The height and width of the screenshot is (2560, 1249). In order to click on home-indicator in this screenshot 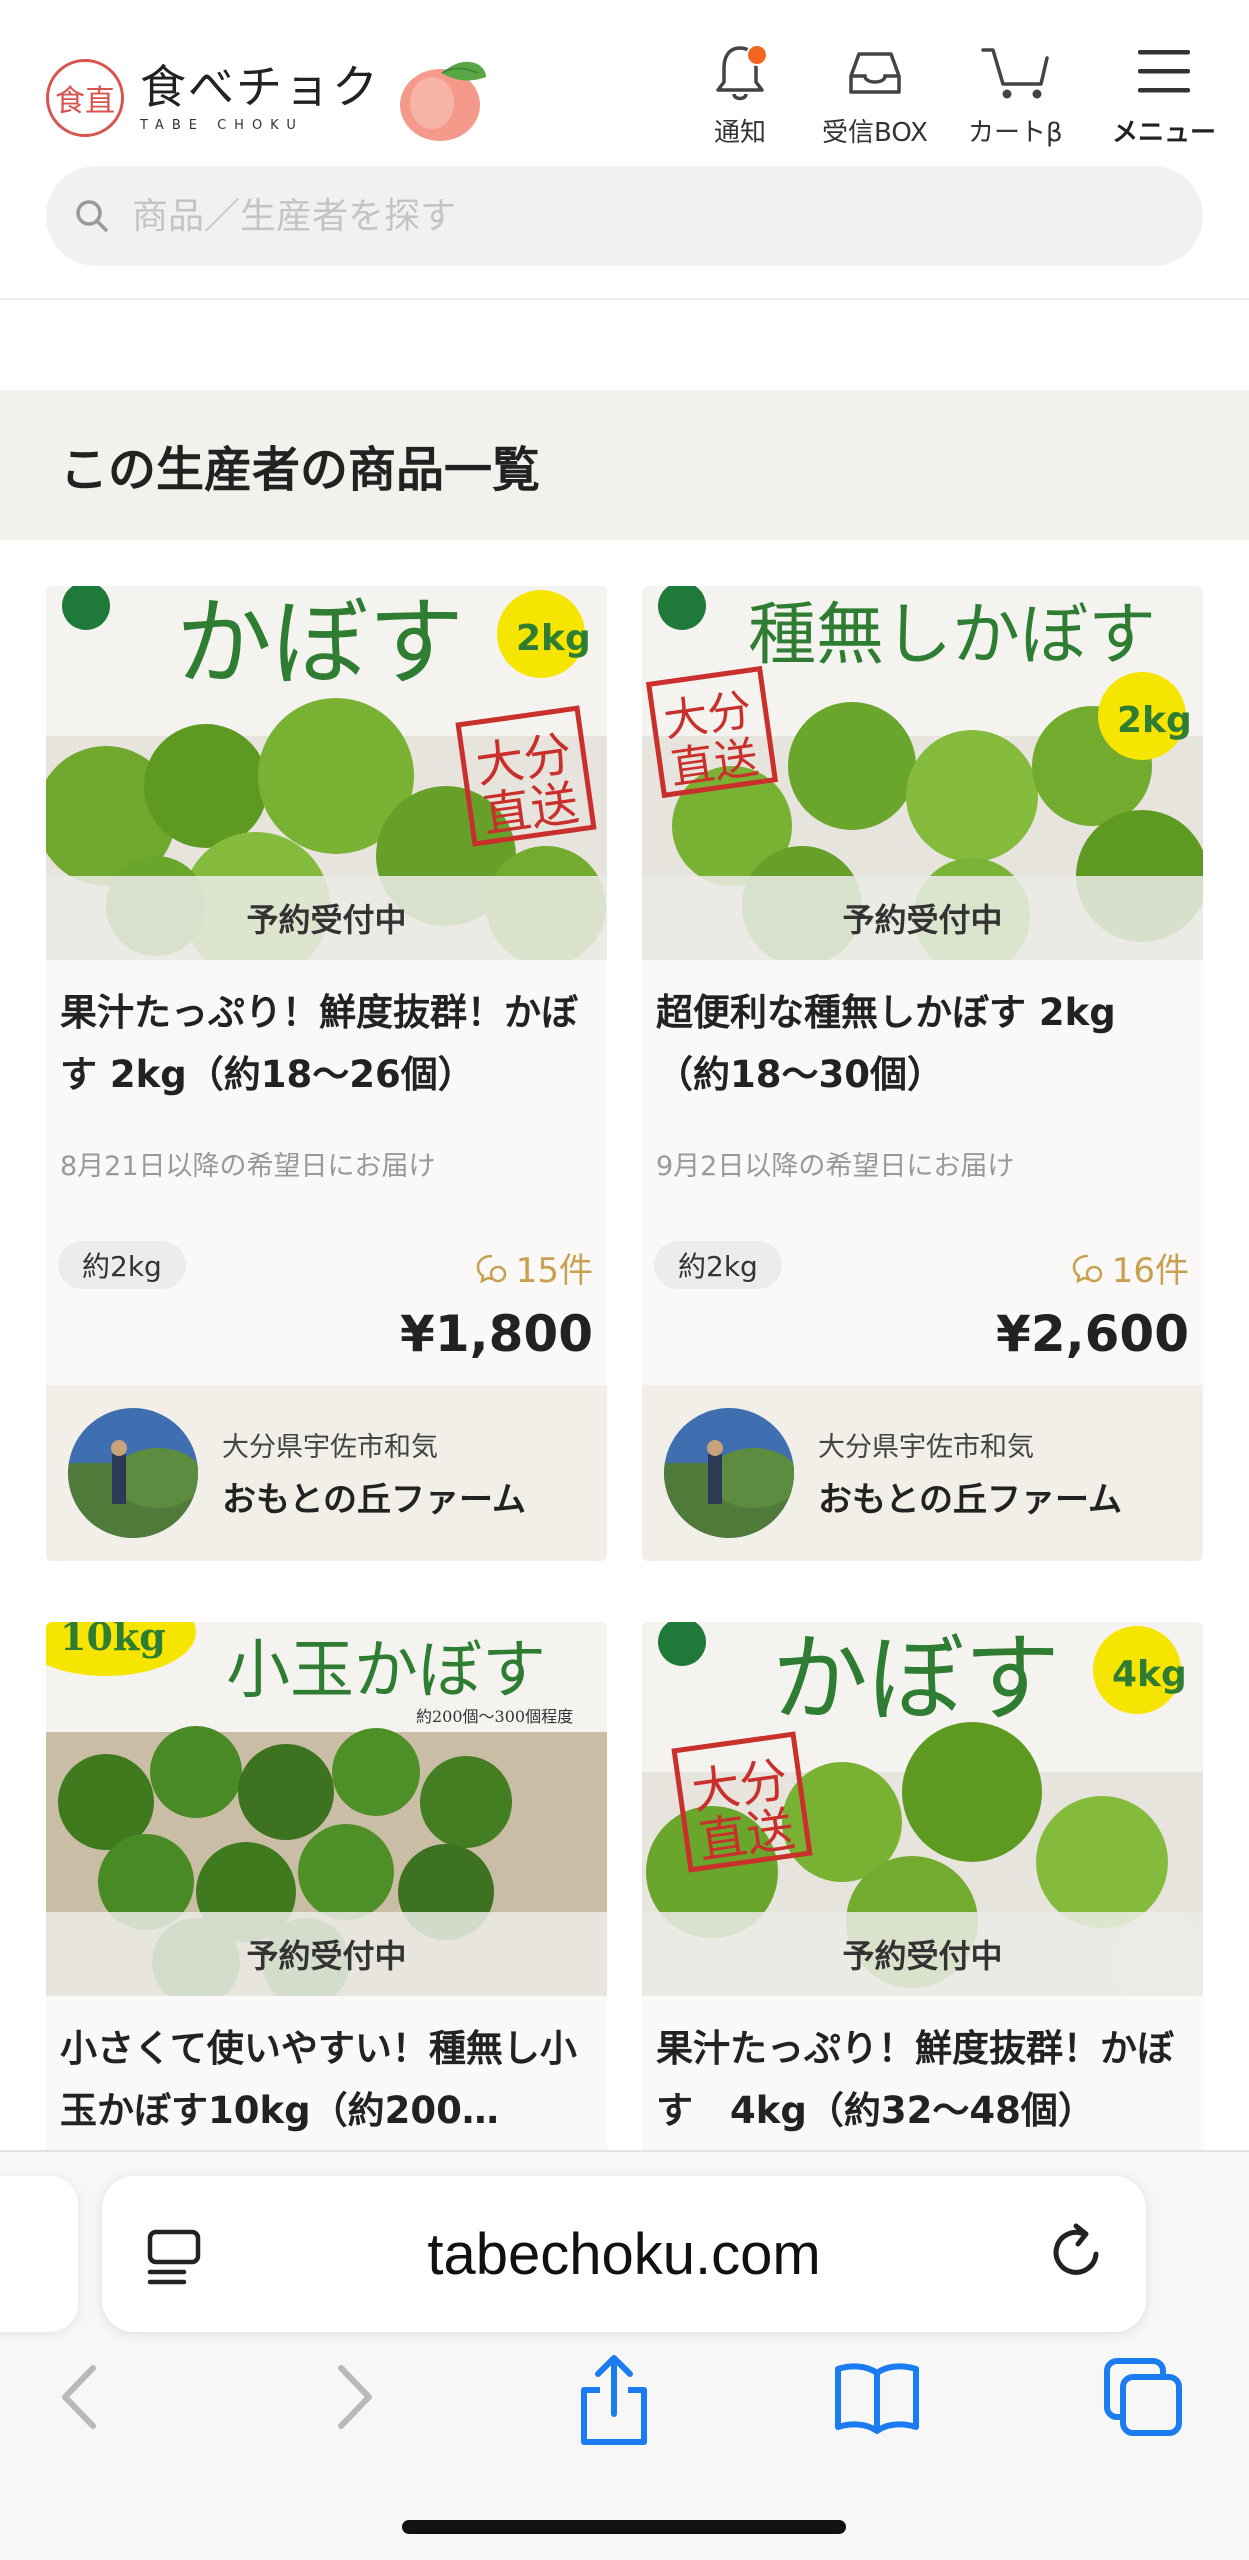, I will do `click(624, 2527)`.